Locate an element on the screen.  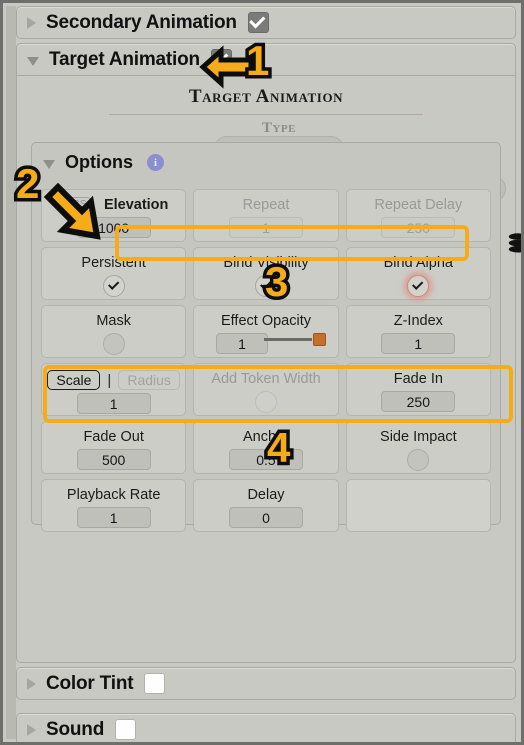
section-color-tint: Color Tint is located at coordinates (266, 683).